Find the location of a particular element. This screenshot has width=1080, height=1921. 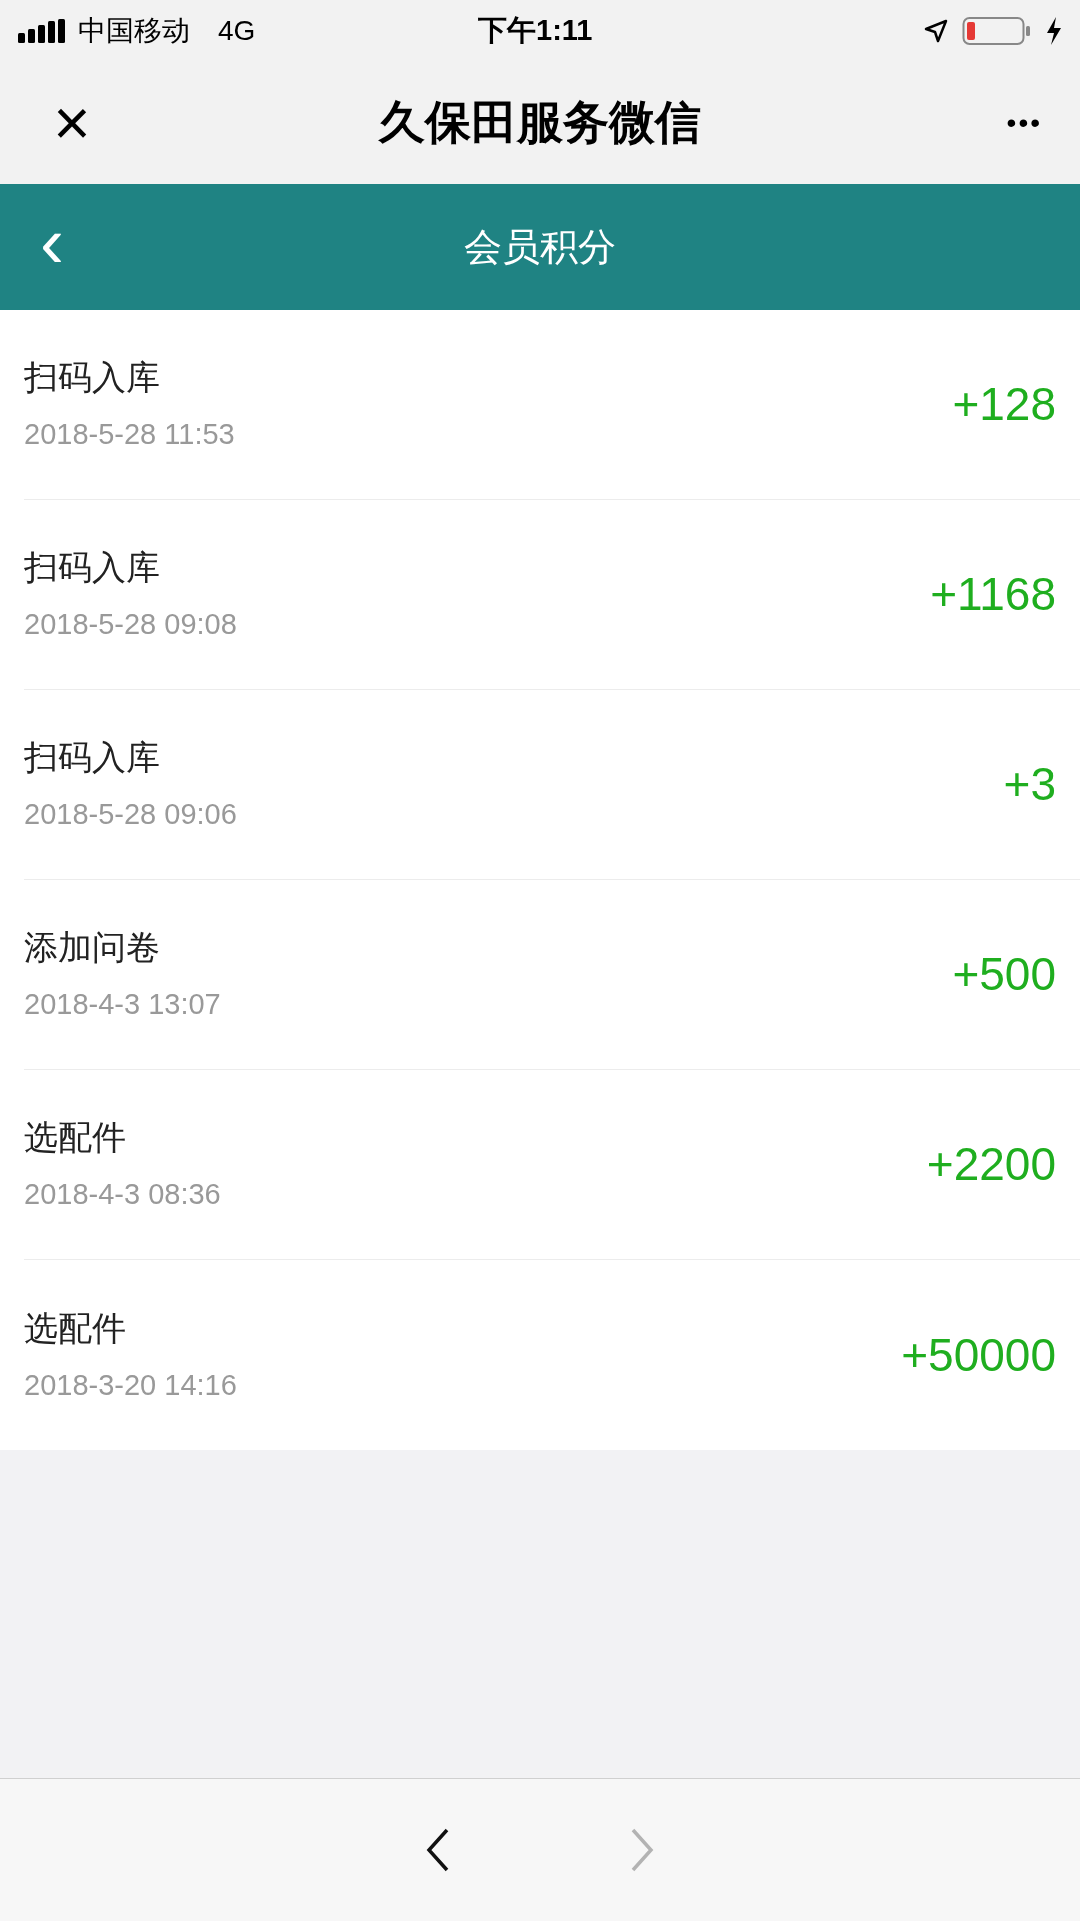

record-title: 添加问卷 is located at coordinates (92, 948).